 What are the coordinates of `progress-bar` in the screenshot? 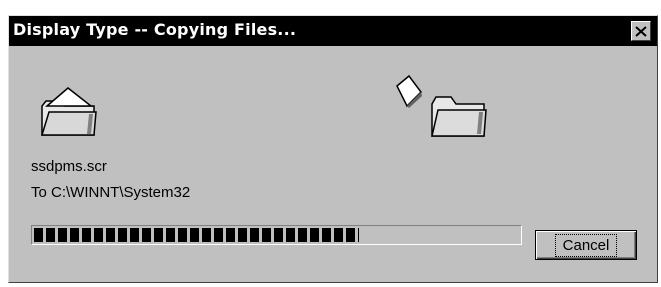 It's located at (276, 235).